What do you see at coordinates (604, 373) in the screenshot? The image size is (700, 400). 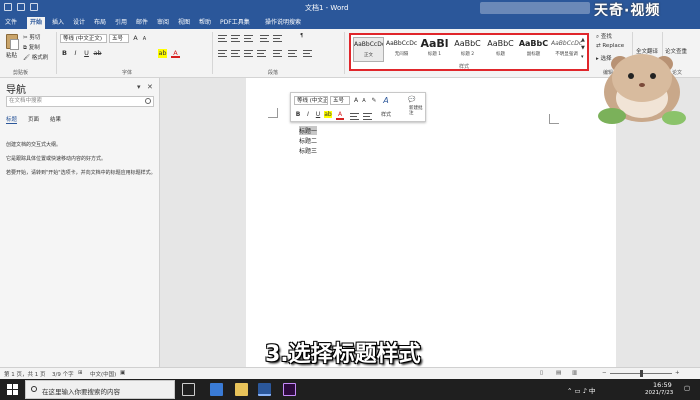 I see `zoom-out-icon: −` at bounding box center [604, 373].